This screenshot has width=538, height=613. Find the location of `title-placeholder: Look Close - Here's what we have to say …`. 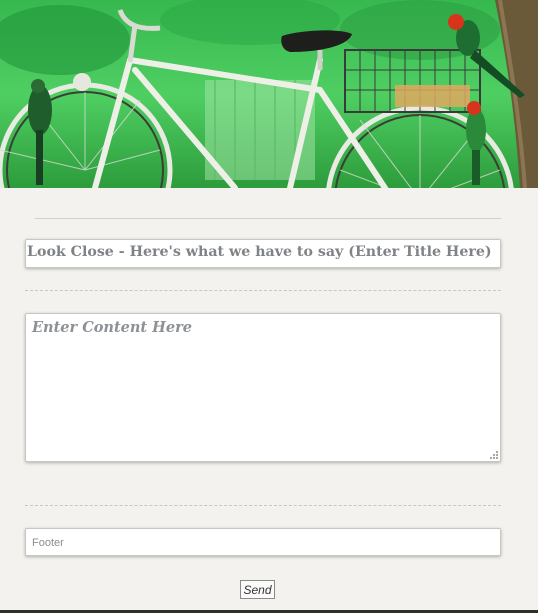

title-placeholder: Look Close - Here's what we have to say … is located at coordinates (259, 252).